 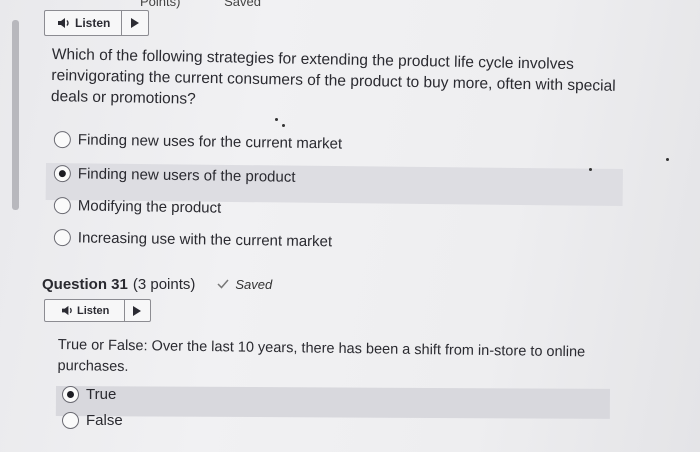 What do you see at coordinates (223, 284) in the screenshot?
I see `check-icon` at bounding box center [223, 284].